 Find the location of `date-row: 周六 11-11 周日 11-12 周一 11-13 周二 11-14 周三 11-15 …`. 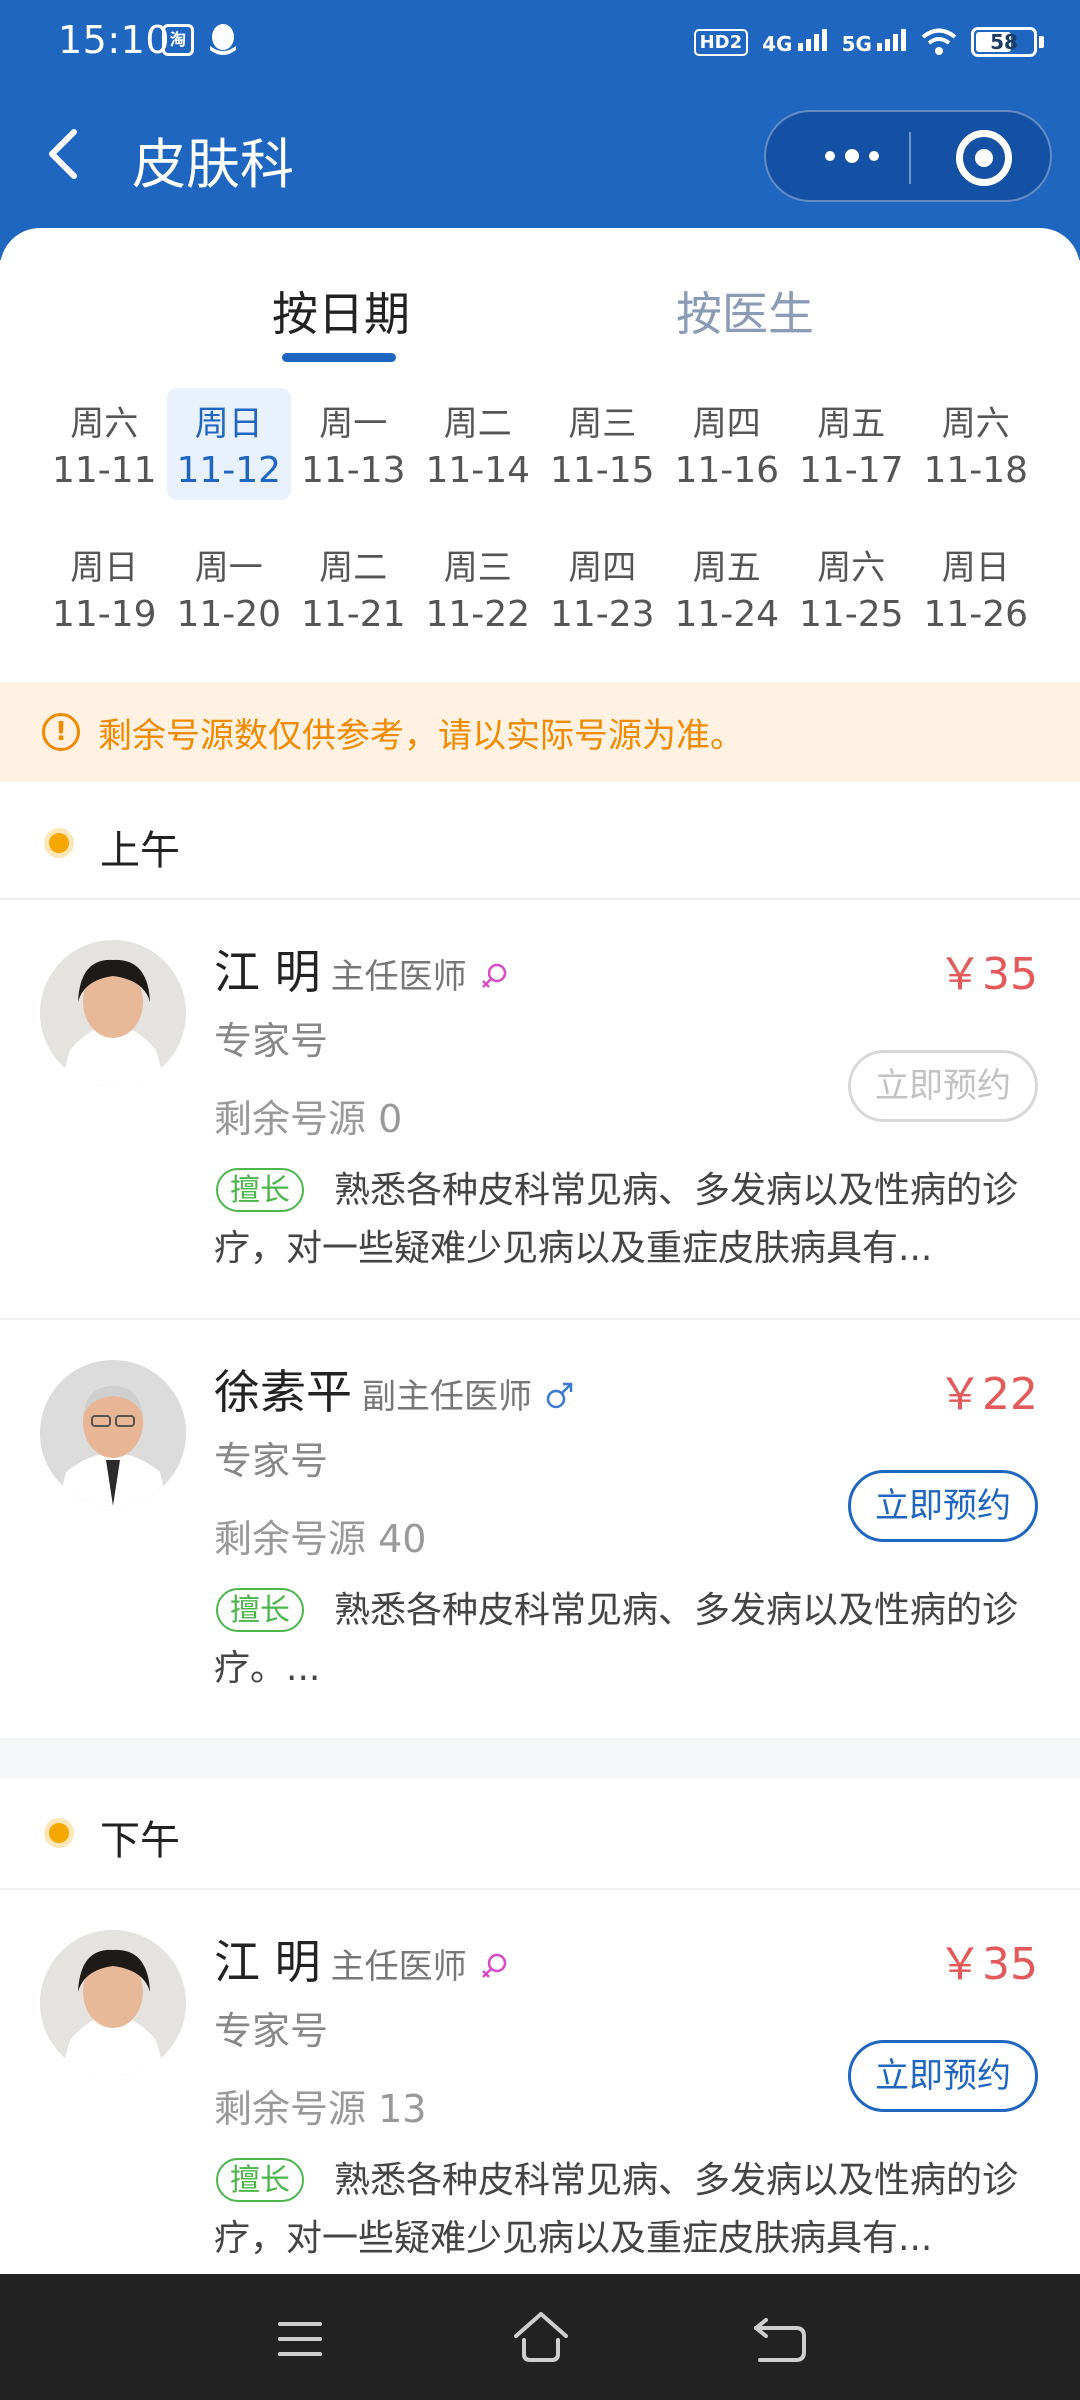

date-row: 周六 11-11 周日 11-12 周一 11-13 周二 11-14 周三 11-15 … is located at coordinates (540, 444).